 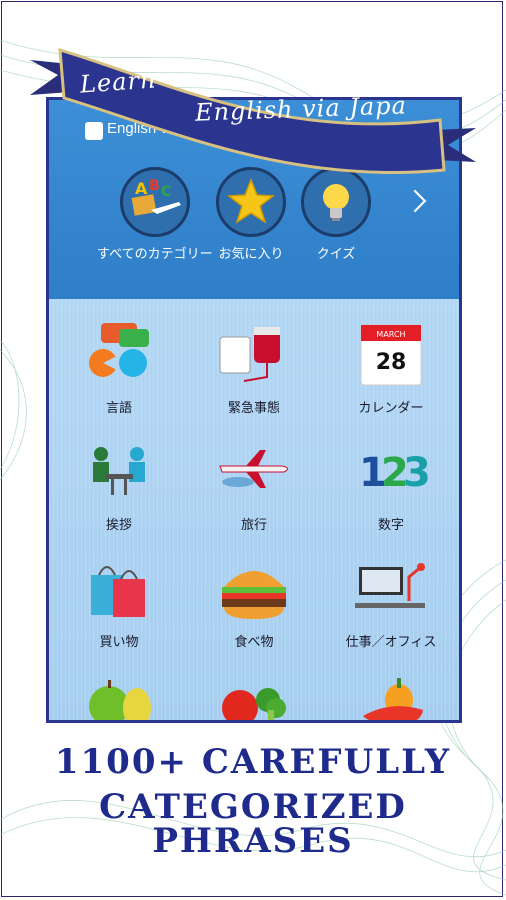 I want to click on category-food: 食べ物, so click(x=254, y=601).